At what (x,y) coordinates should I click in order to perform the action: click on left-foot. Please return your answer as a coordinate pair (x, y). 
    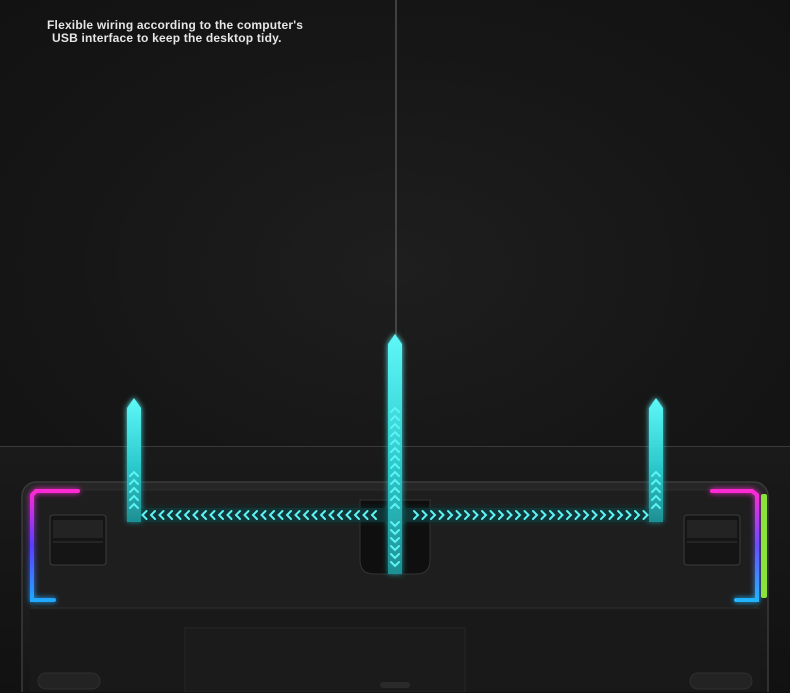
    Looking at the image, I should click on (78, 540).